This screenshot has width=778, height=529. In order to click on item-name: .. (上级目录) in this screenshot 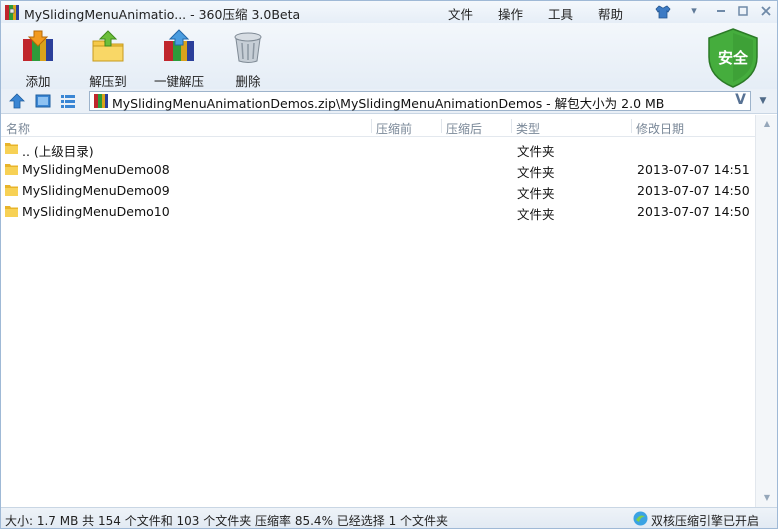, I will do `click(58, 151)`.